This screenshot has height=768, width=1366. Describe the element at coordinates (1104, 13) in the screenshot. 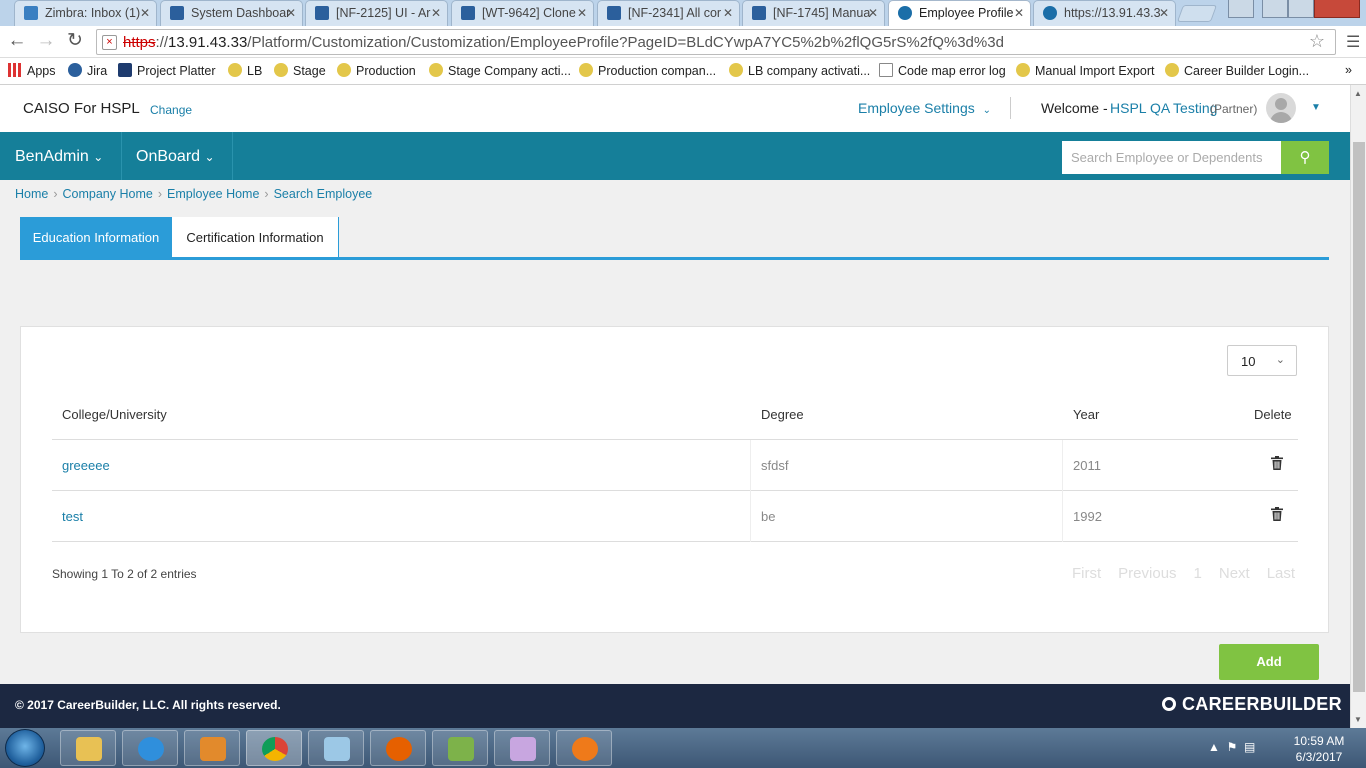

I see `browser-tab: https://13.91.43.3 ✕` at that location.